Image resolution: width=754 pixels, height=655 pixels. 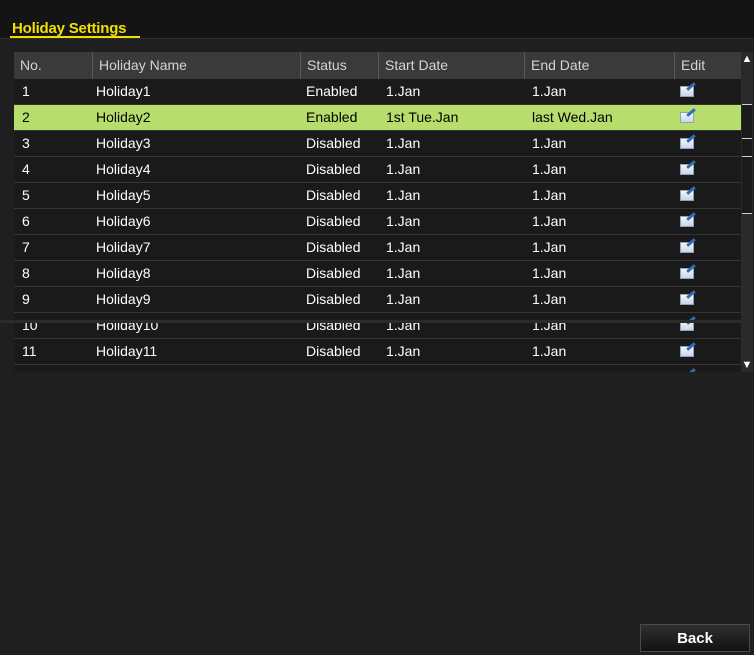 What do you see at coordinates (123, 169) in the screenshot?
I see `holiday-name: Holiday4` at bounding box center [123, 169].